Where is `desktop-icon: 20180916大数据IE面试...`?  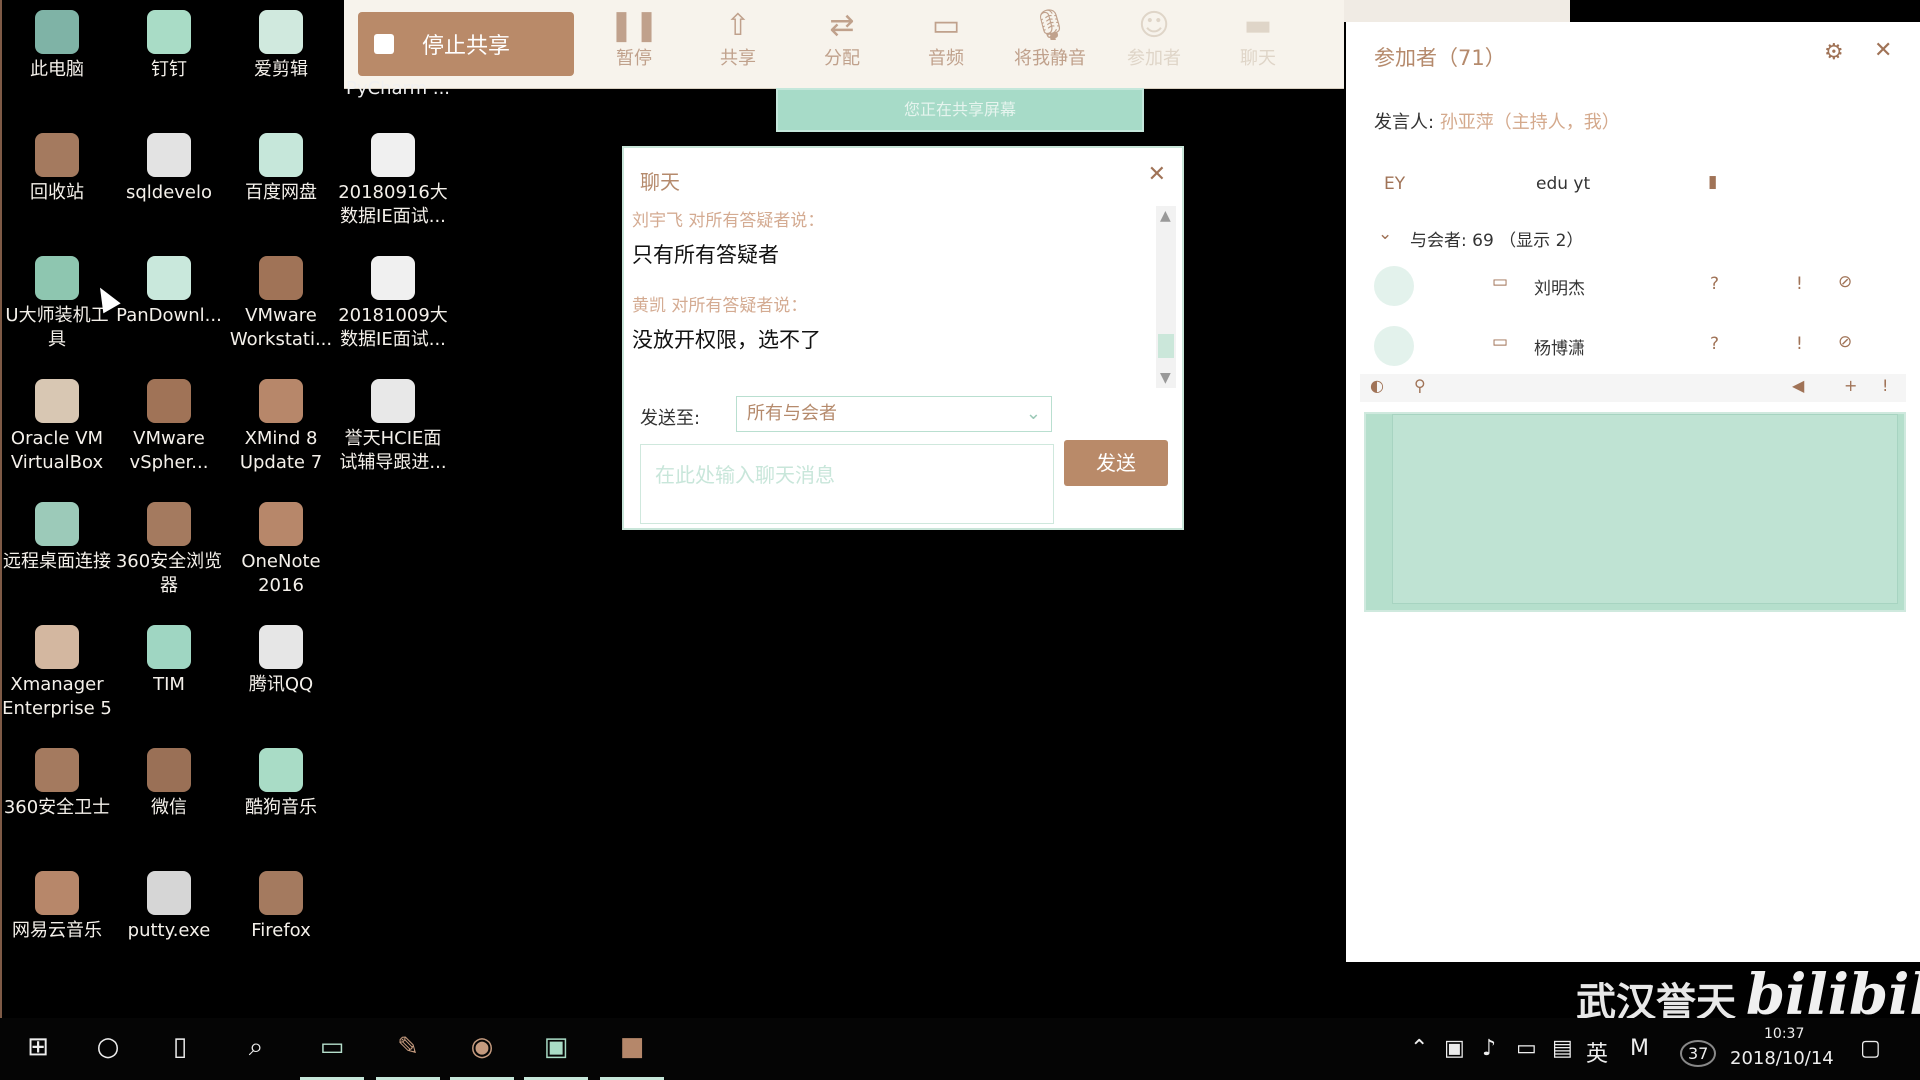 desktop-icon: 20180916大数据IE面试... is located at coordinates (393, 181).